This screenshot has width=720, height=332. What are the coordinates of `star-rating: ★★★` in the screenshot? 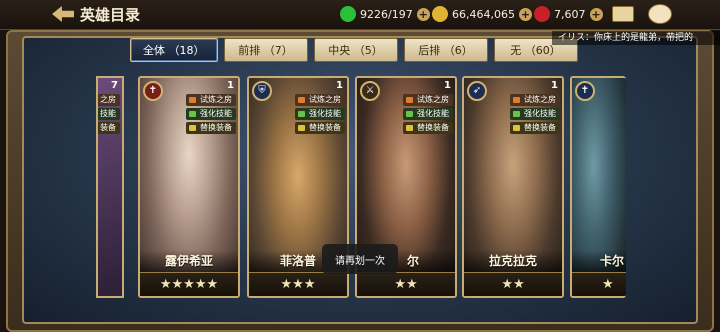 It's located at (298, 284).